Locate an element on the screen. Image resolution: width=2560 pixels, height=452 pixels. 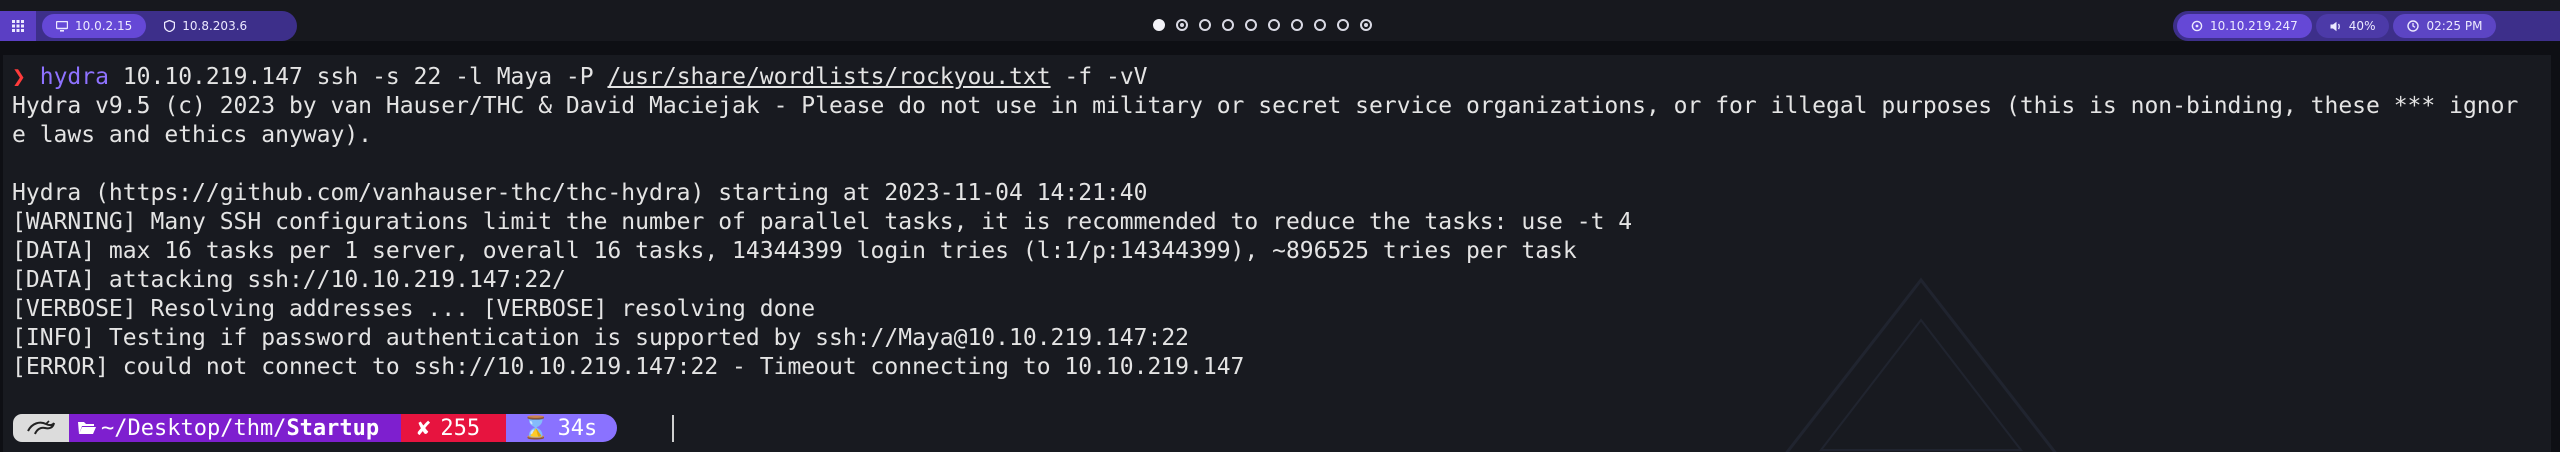
speaker-icon is located at coordinates (2335, 26).